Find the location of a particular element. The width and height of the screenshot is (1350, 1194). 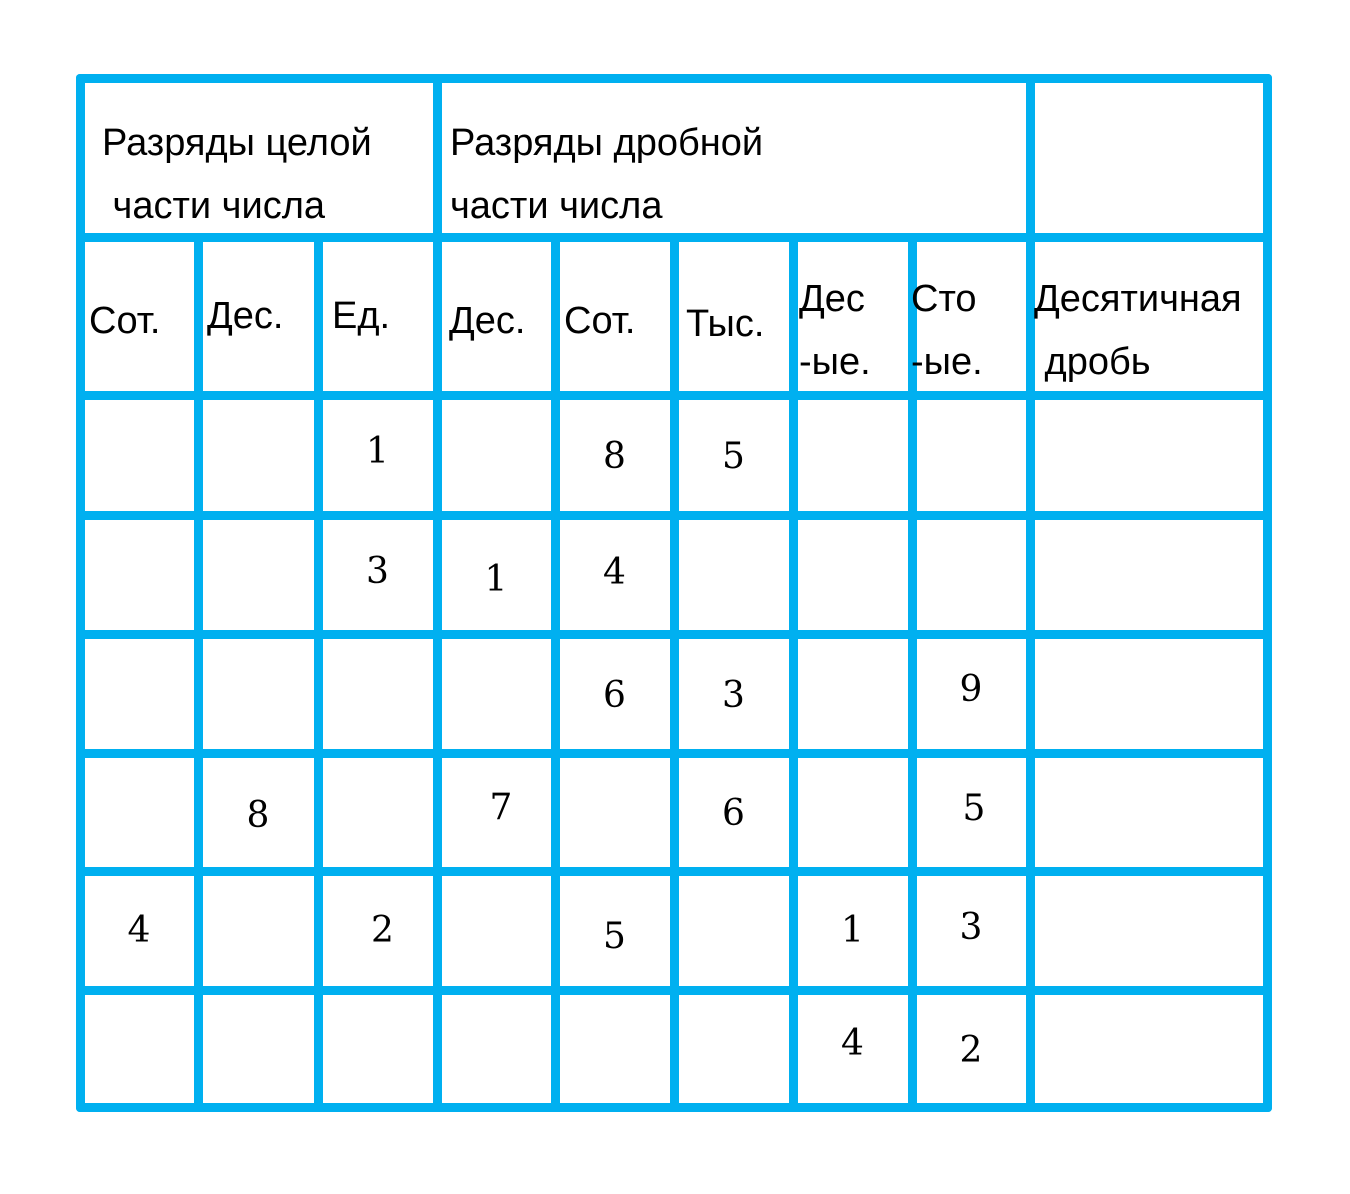

header-integer-part-line: части числа is located at coordinates (214, 206).